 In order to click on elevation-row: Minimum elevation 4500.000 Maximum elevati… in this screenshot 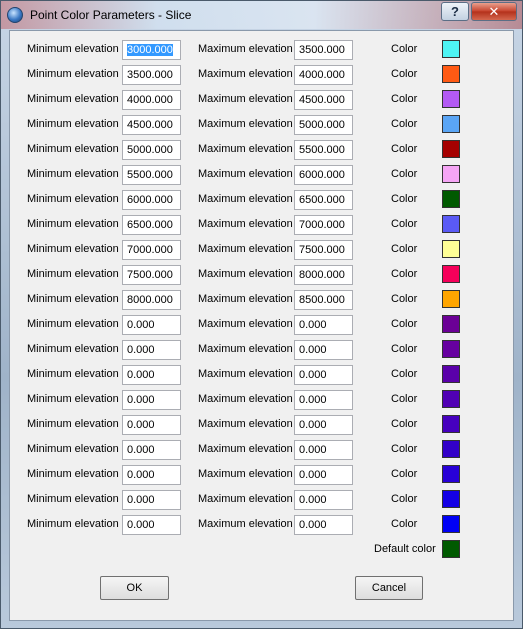, I will do `click(262, 126)`.